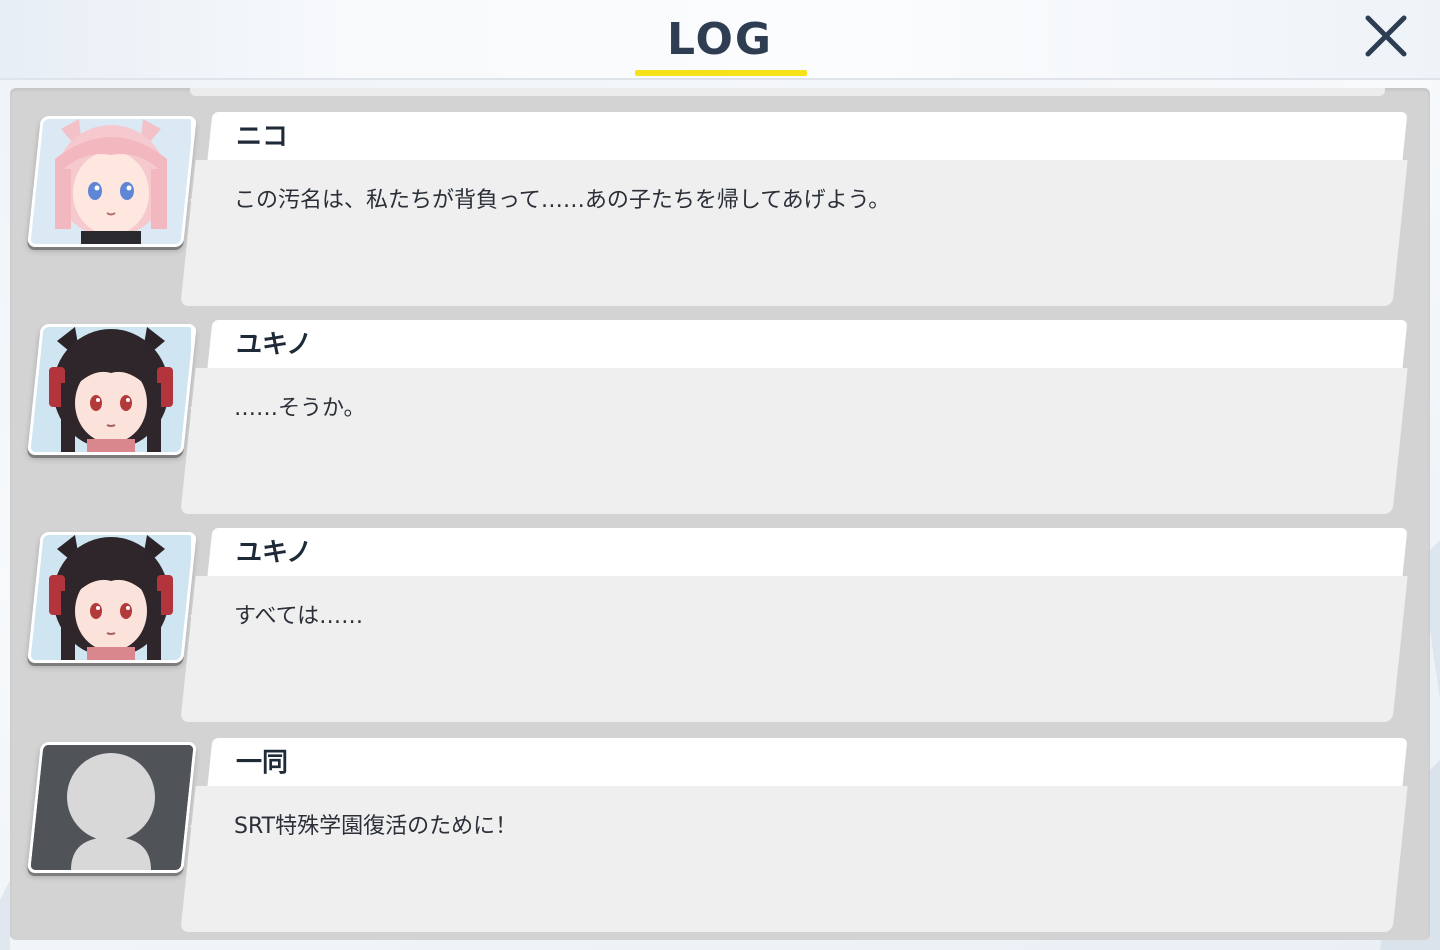 Image resolution: width=1440 pixels, height=950 pixels. I want to click on niko-portrait-icon, so click(111, 181).